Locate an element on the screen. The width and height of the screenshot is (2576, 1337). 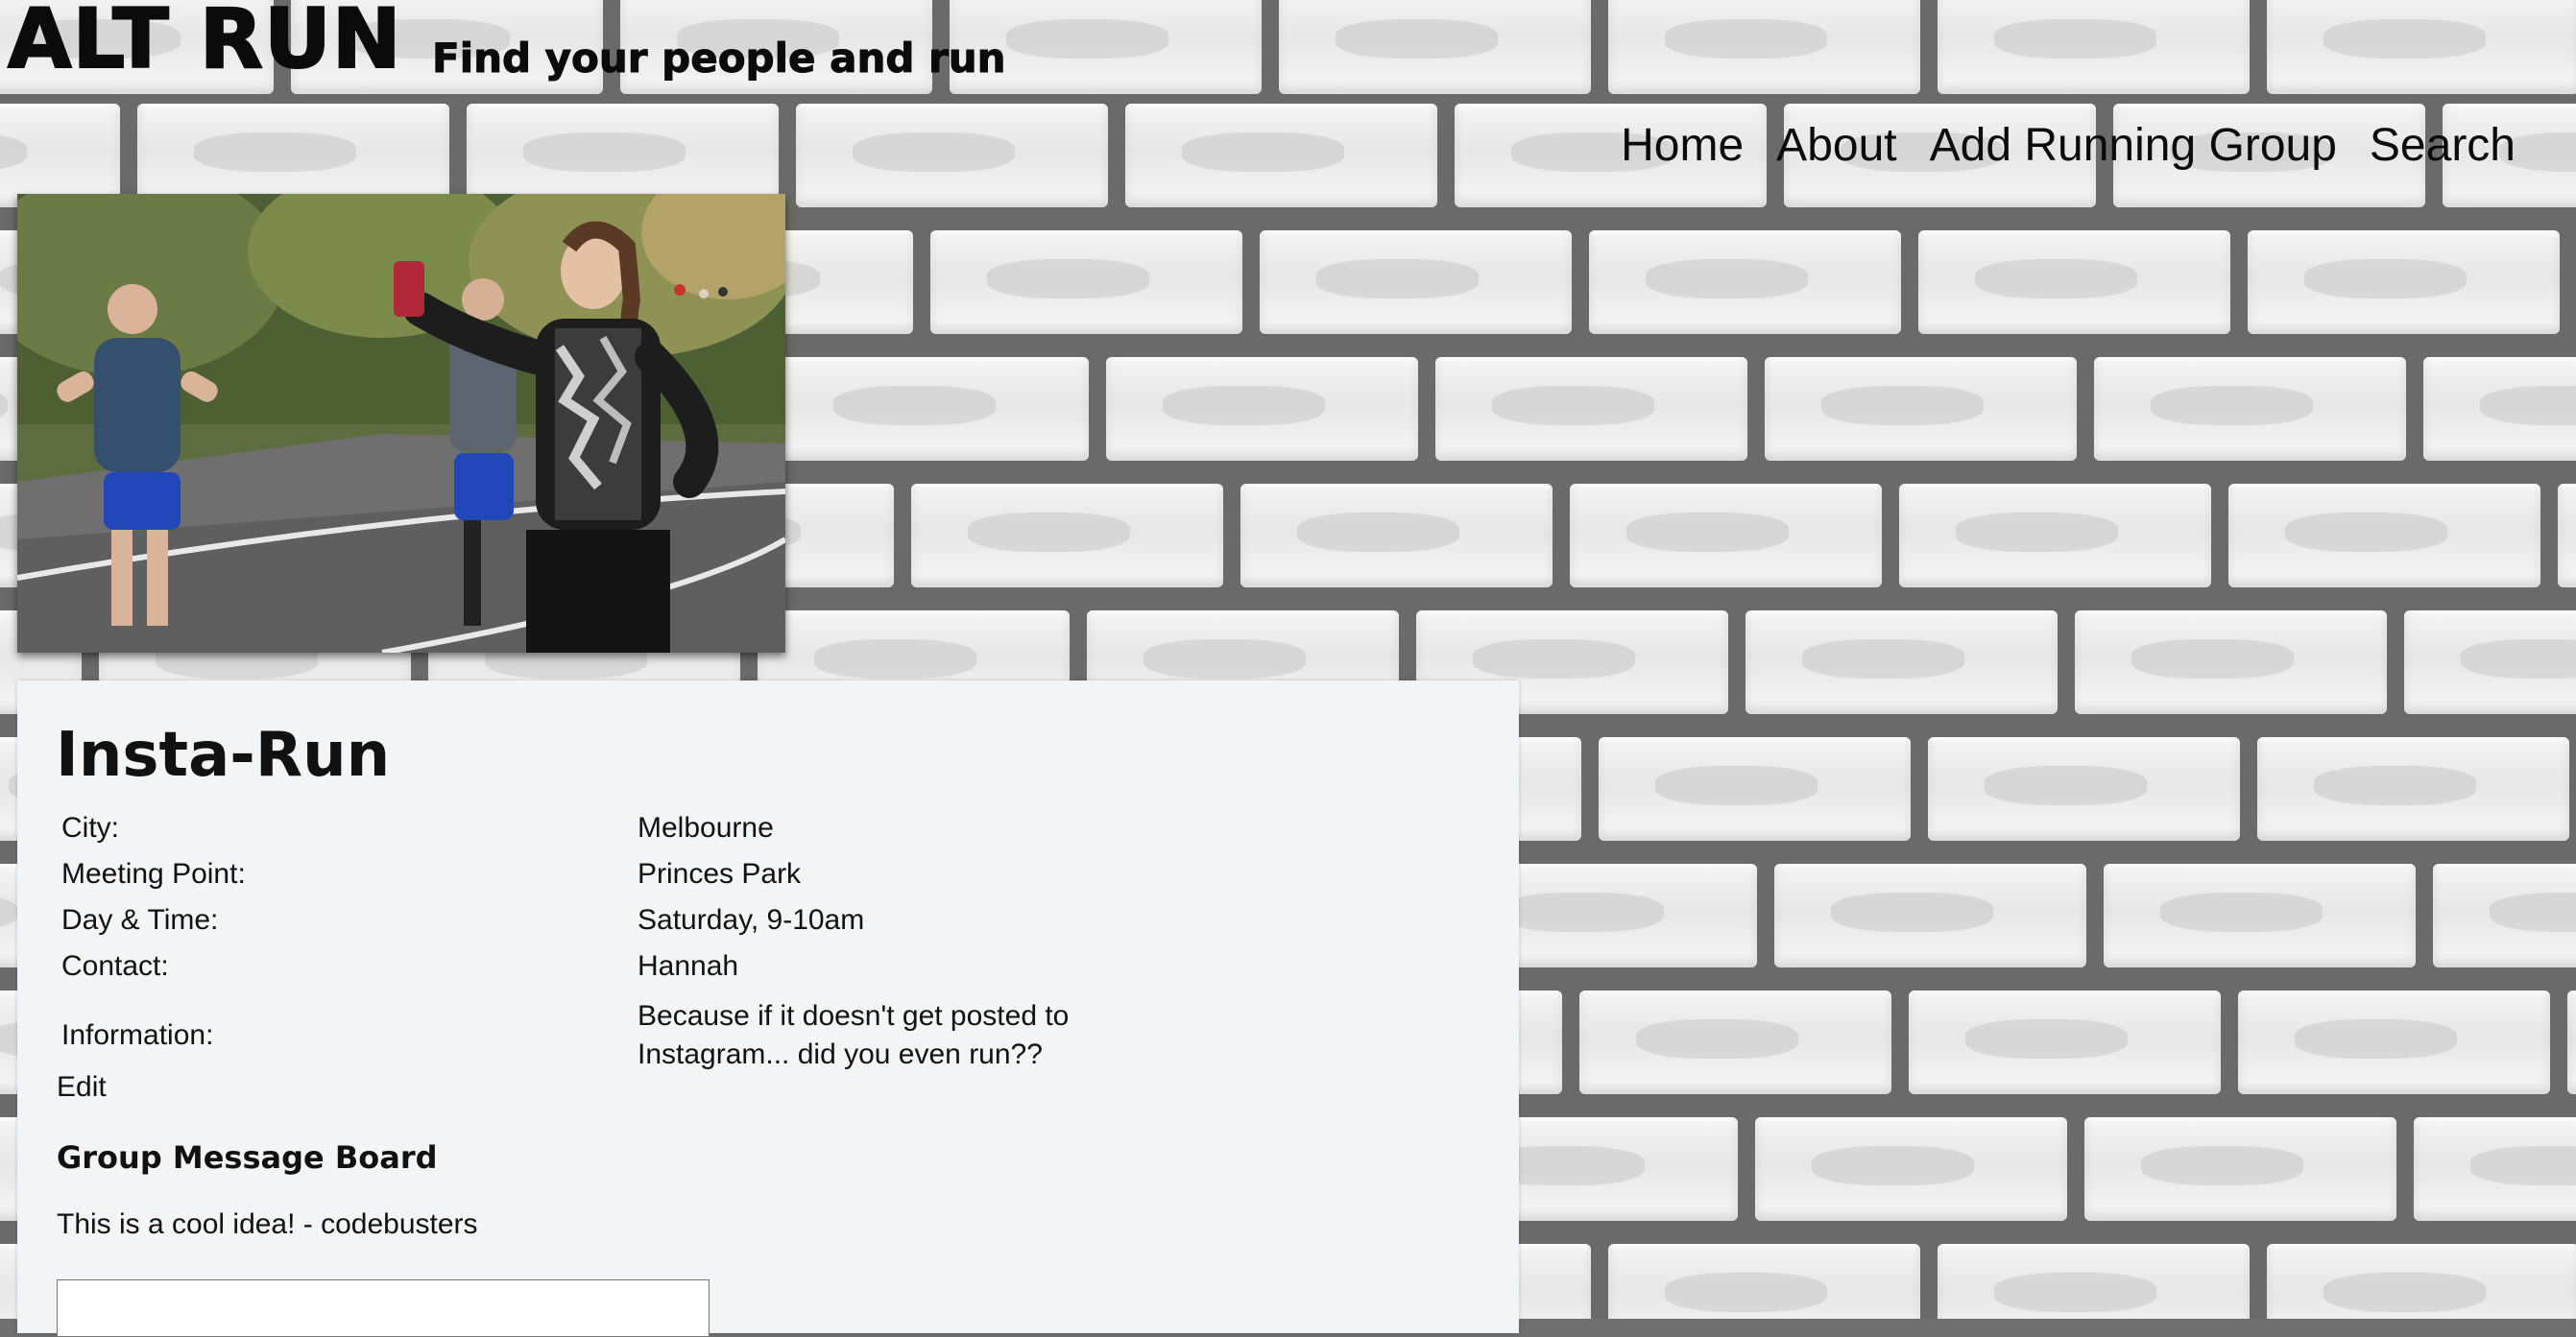
group-photo is located at coordinates (401, 423).